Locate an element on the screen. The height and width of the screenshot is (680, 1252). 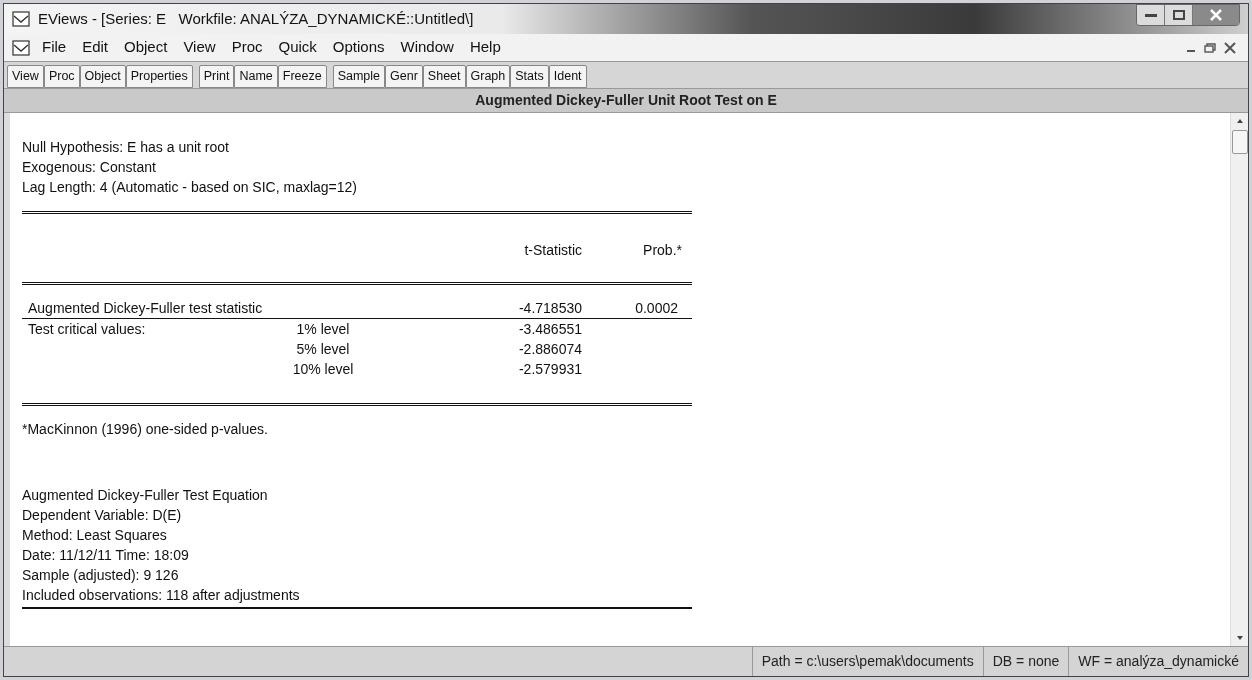
window-title: EViews - [Series: E Workfile: ANALÝZA_DYNAMICKÉ::Untitled\] is located at coordinates (256, 18).